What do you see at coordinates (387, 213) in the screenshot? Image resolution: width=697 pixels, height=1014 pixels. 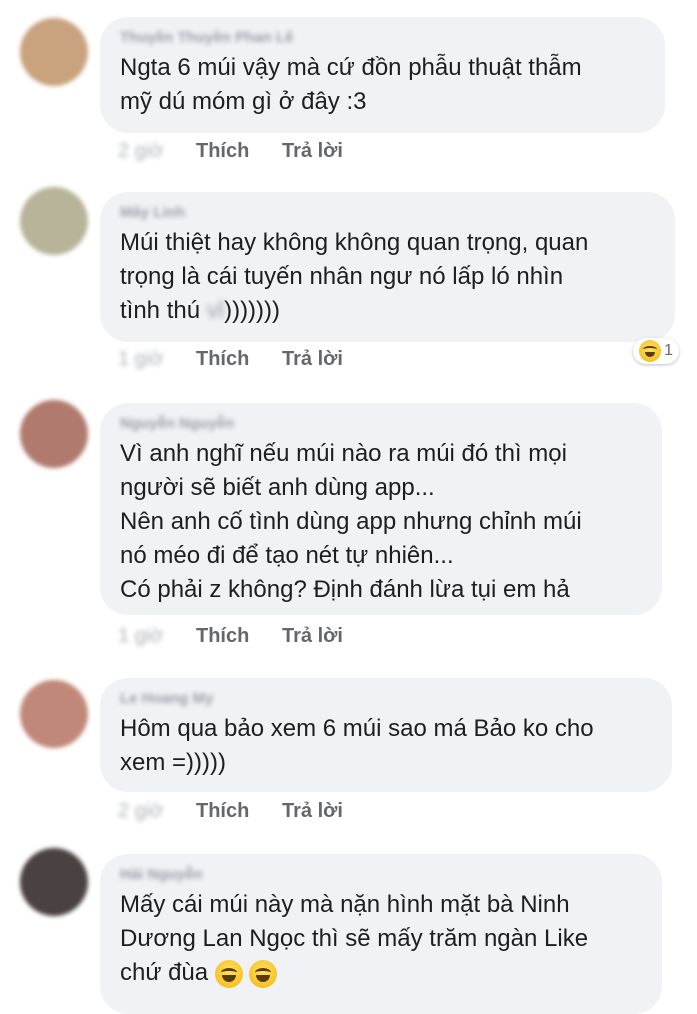 I see `comment-author: Mây Linh` at bounding box center [387, 213].